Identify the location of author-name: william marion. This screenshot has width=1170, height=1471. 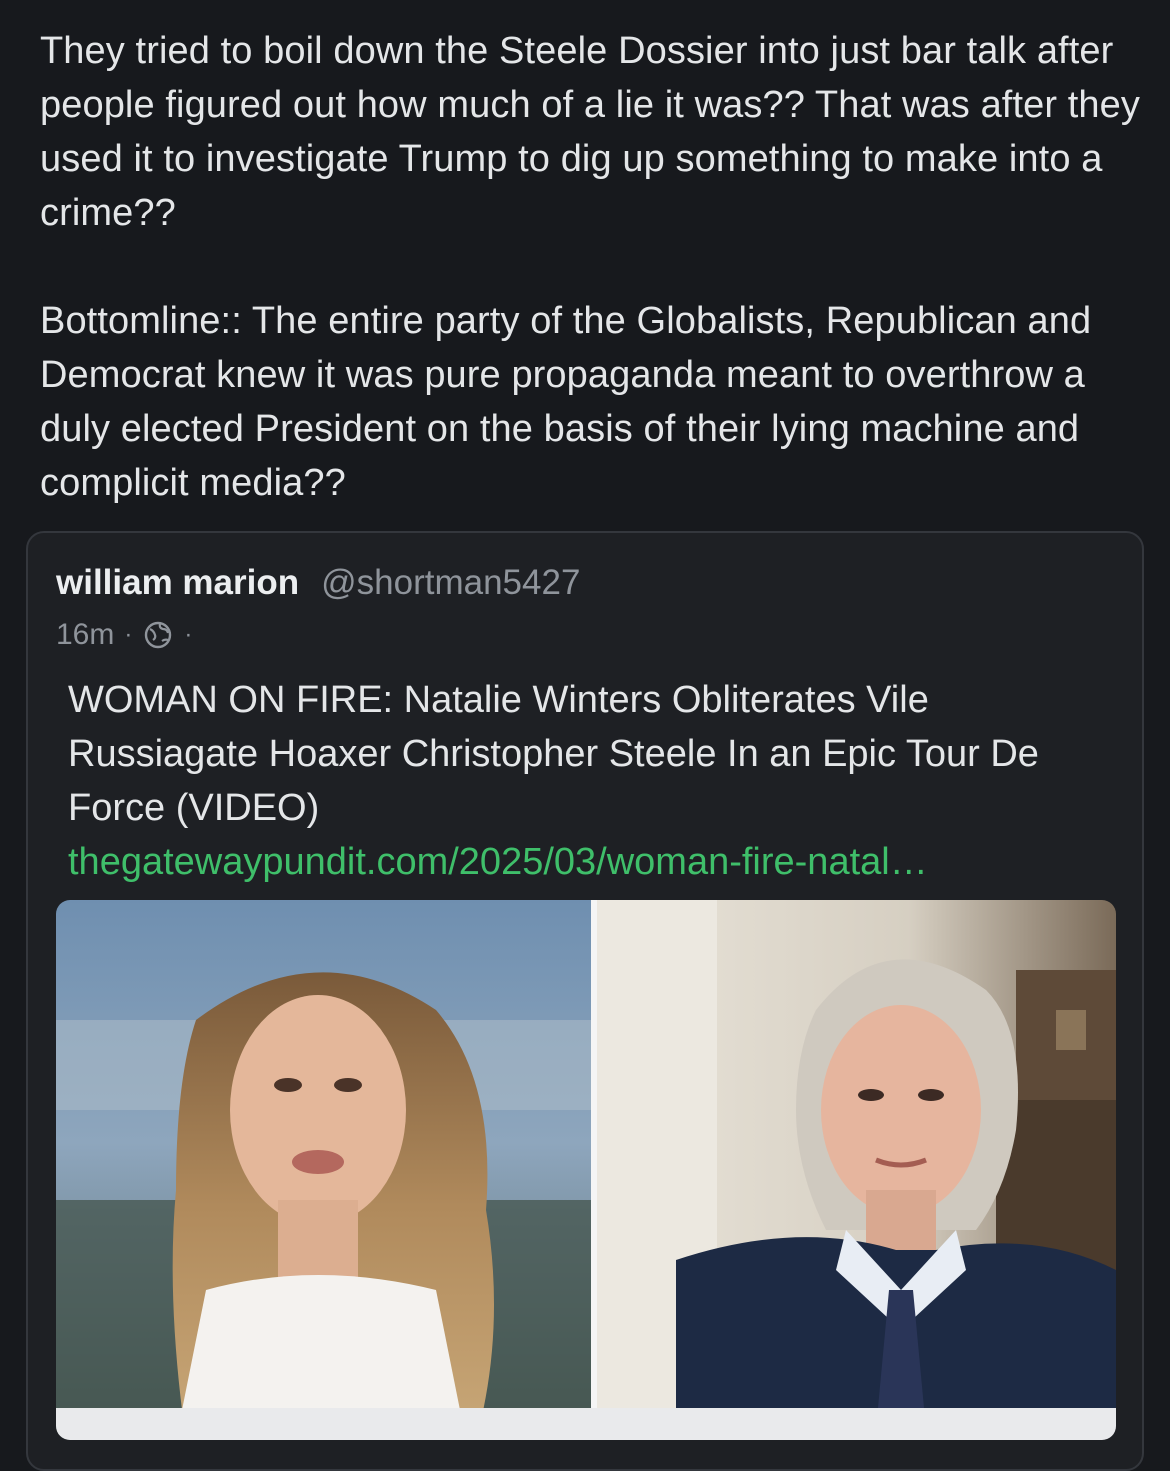
(177, 583).